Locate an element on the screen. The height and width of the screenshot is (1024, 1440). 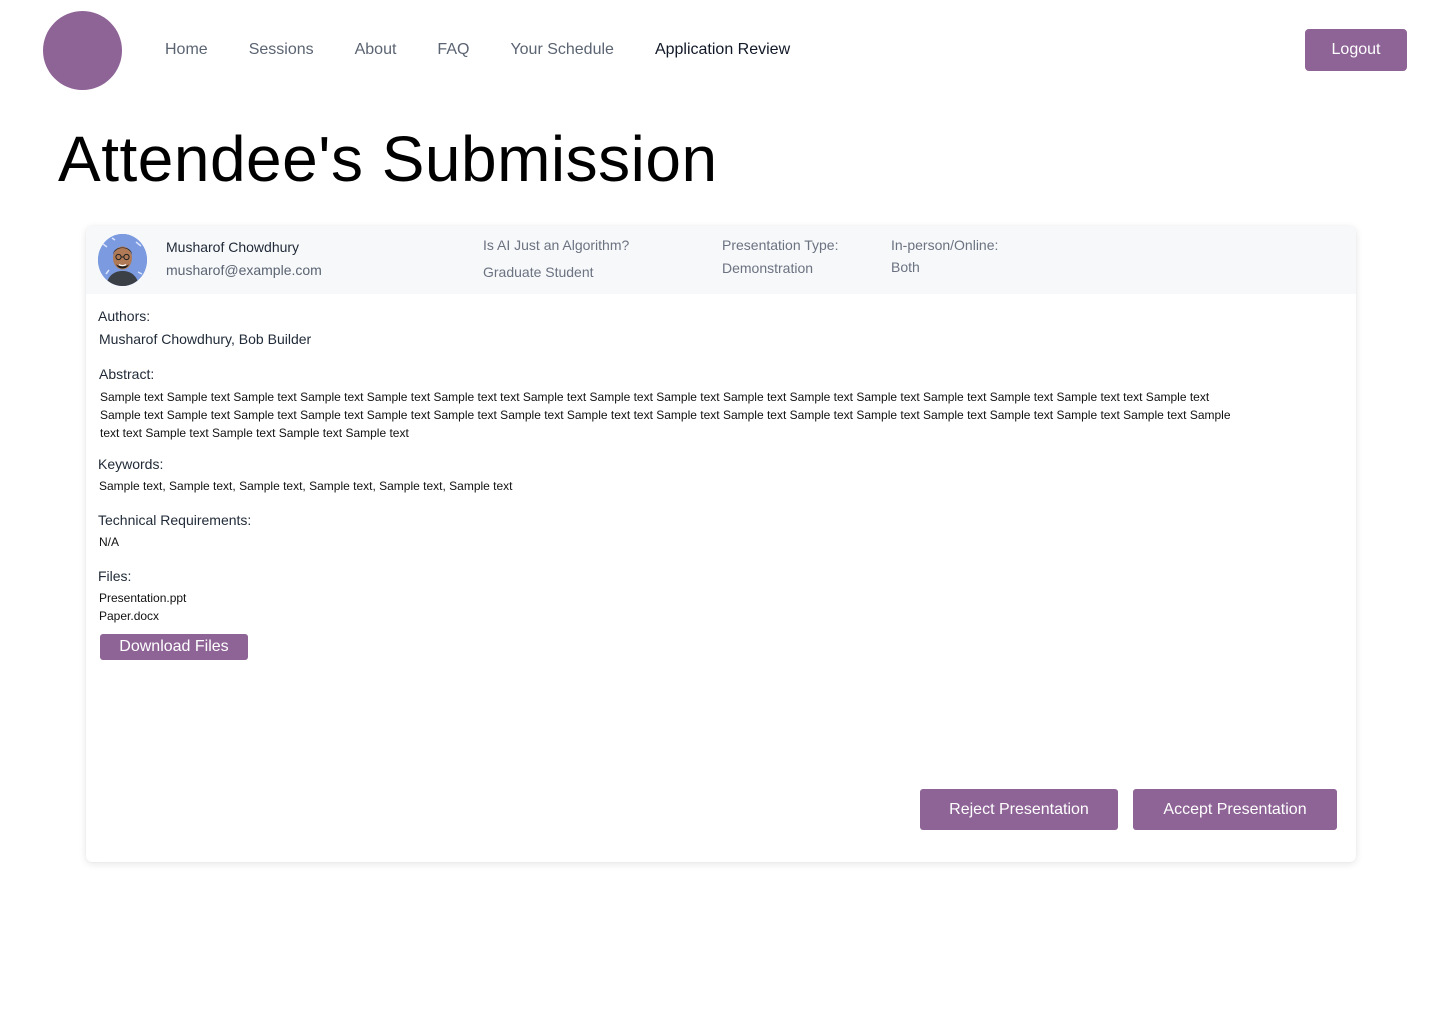
tech-requirements-value: N/A is located at coordinates (109, 542).